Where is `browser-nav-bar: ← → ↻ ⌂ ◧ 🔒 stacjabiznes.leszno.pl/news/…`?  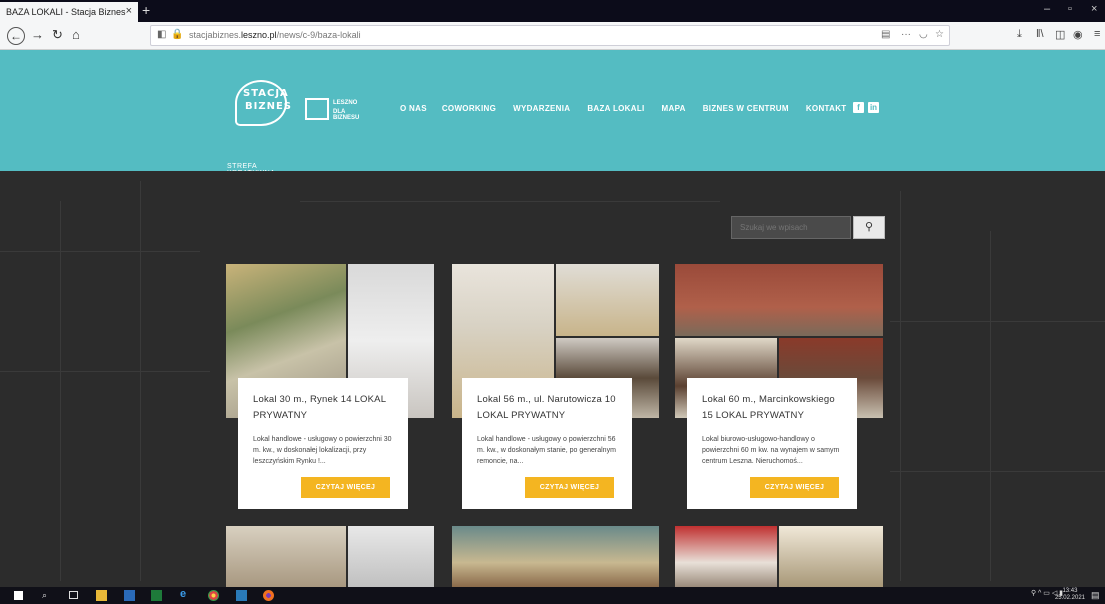 browser-nav-bar: ← → ↻ ⌂ ◧ 🔒 stacjabiznes.leszno.pl/news/… is located at coordinates (552, 36).